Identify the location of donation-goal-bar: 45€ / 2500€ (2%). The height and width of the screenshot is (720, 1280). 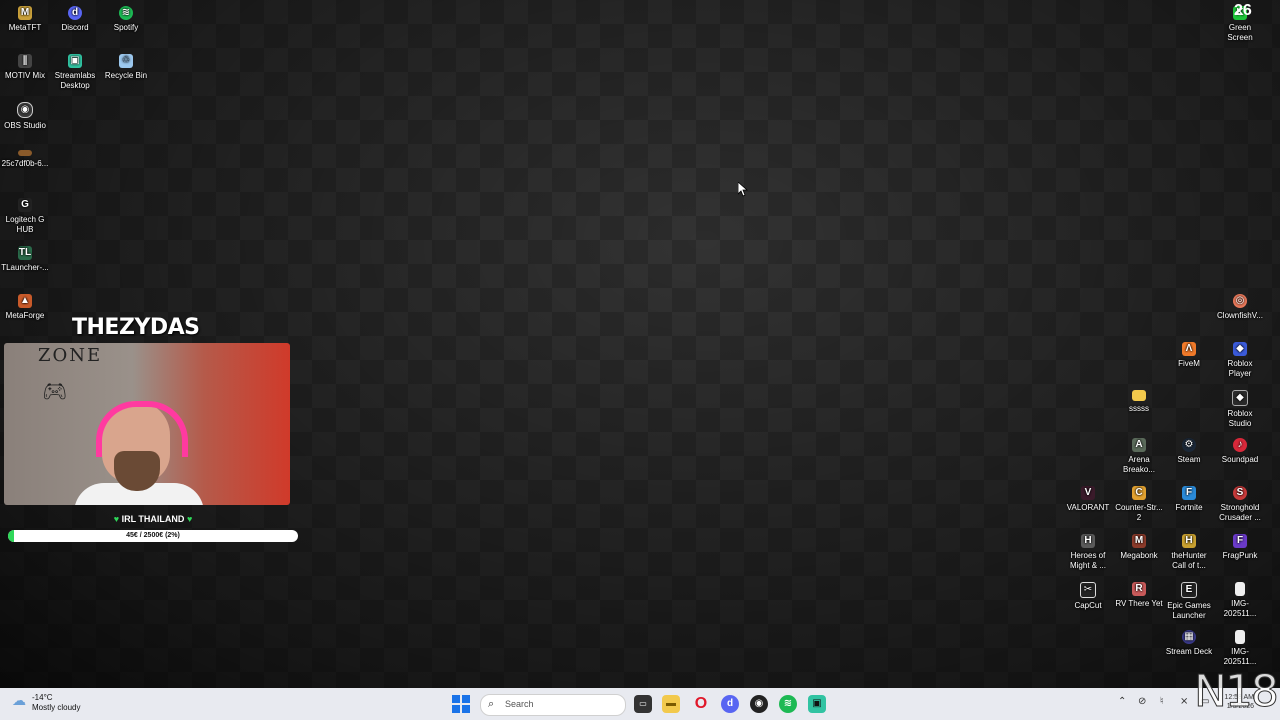
(153, 536).